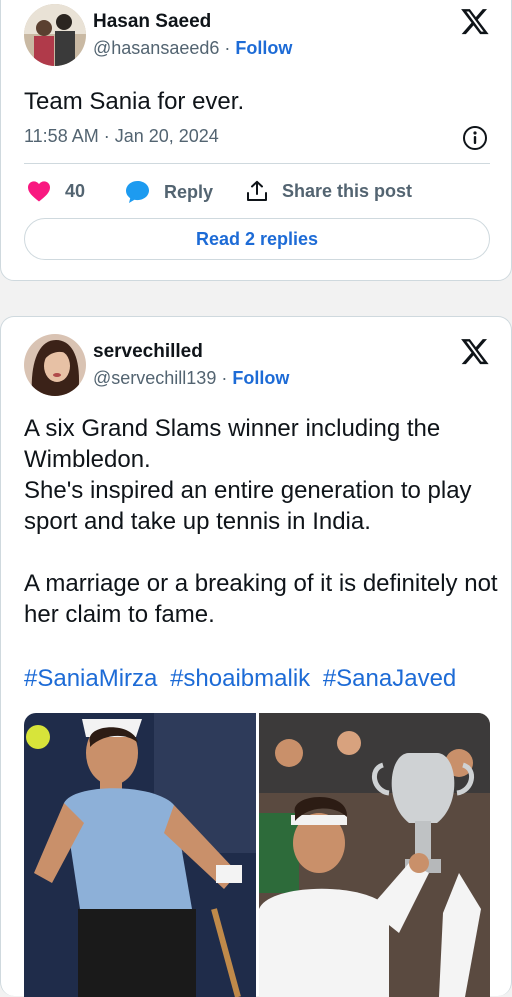 Image resolution: width=512 pixels, height=997 pixels. Describe the element at coordinates (137, 192) in the screenshot. I see `reply-bubble-icon` at that location.